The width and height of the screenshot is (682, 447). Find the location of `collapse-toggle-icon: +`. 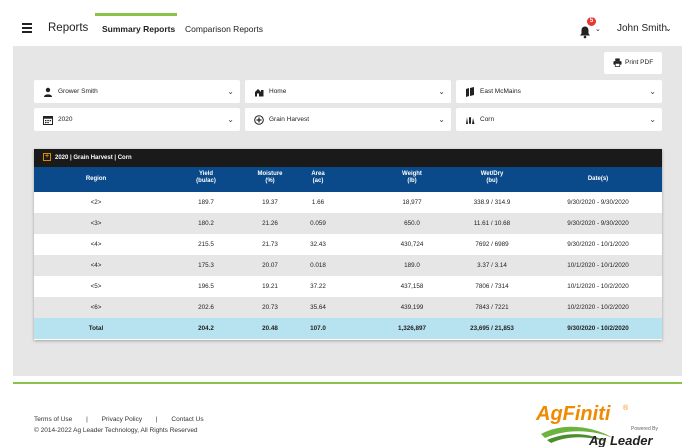

collapse-toggle-icon: + is located at coordinates (47, 157).